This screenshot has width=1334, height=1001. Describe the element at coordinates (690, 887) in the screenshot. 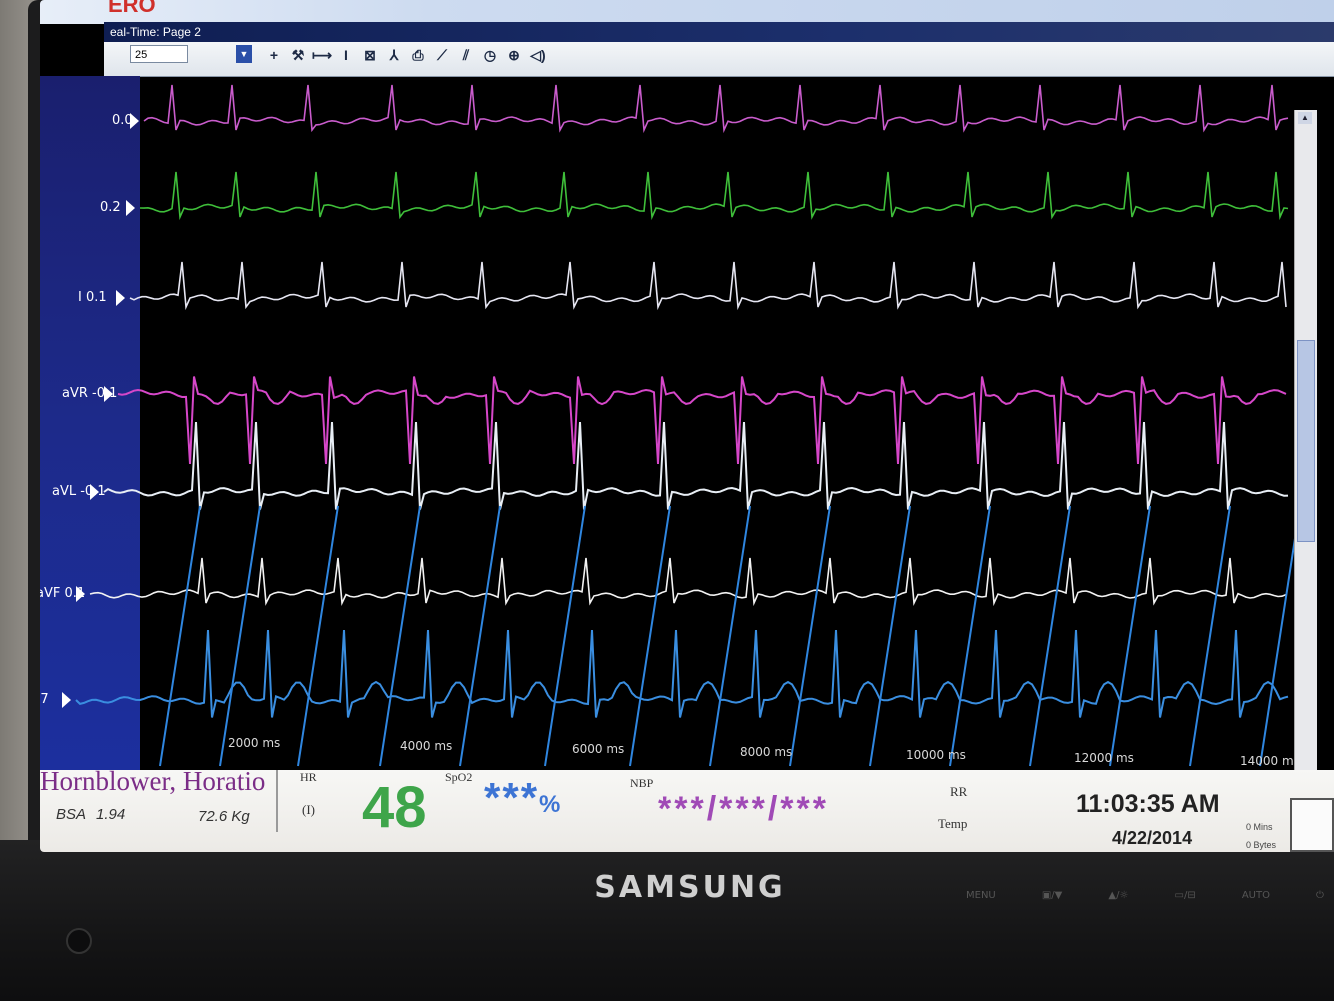

I see `monitor-brand-logo: SAMSUNG` at that location.